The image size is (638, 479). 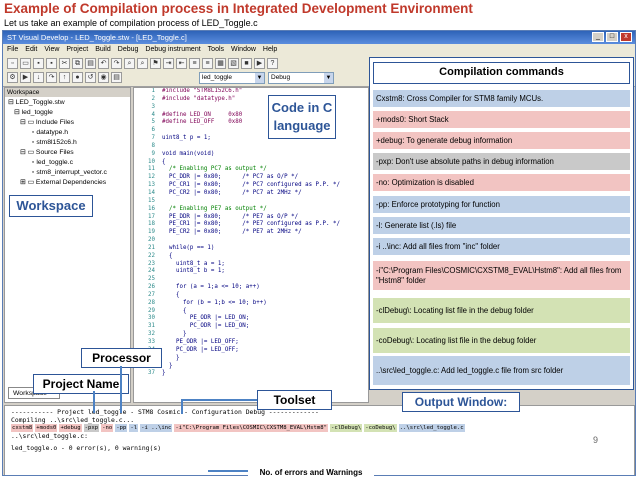 I want to click on copy-icon: ⧉, so click(x=77, y=63).